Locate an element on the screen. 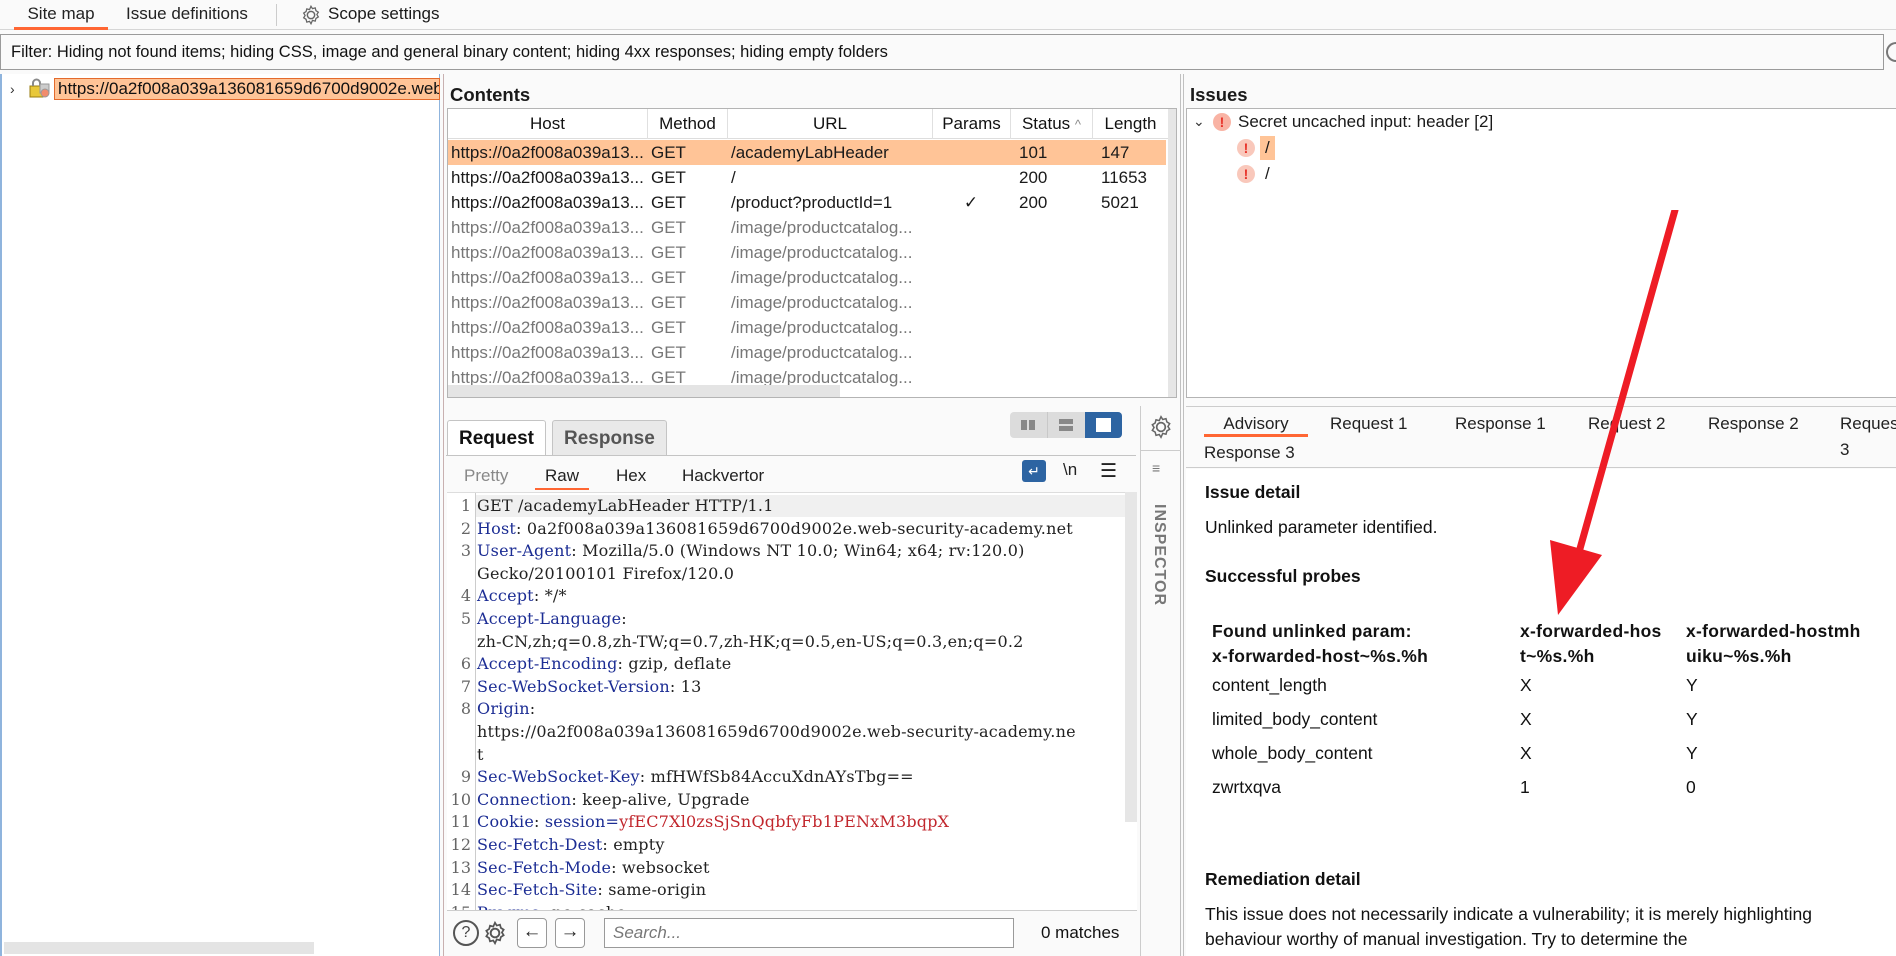 The image size is (1896, 956). previous-match-button: ← is located at coordinates (532, 933).